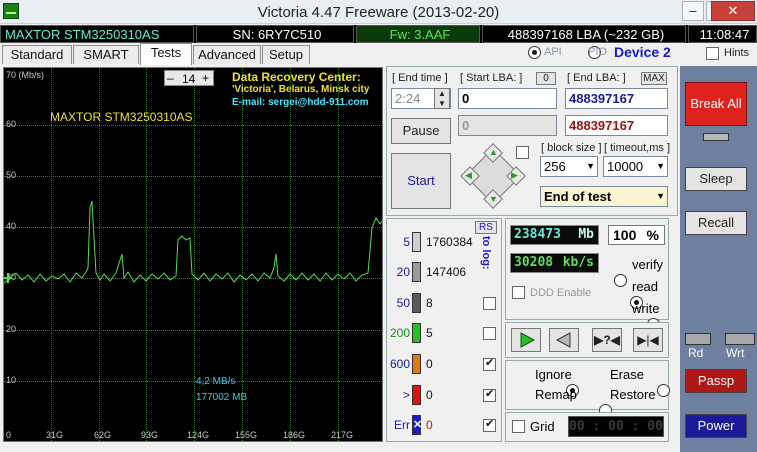 This screenshot has width=757, height=452. I want to click on play-icon, so click(528, 340).